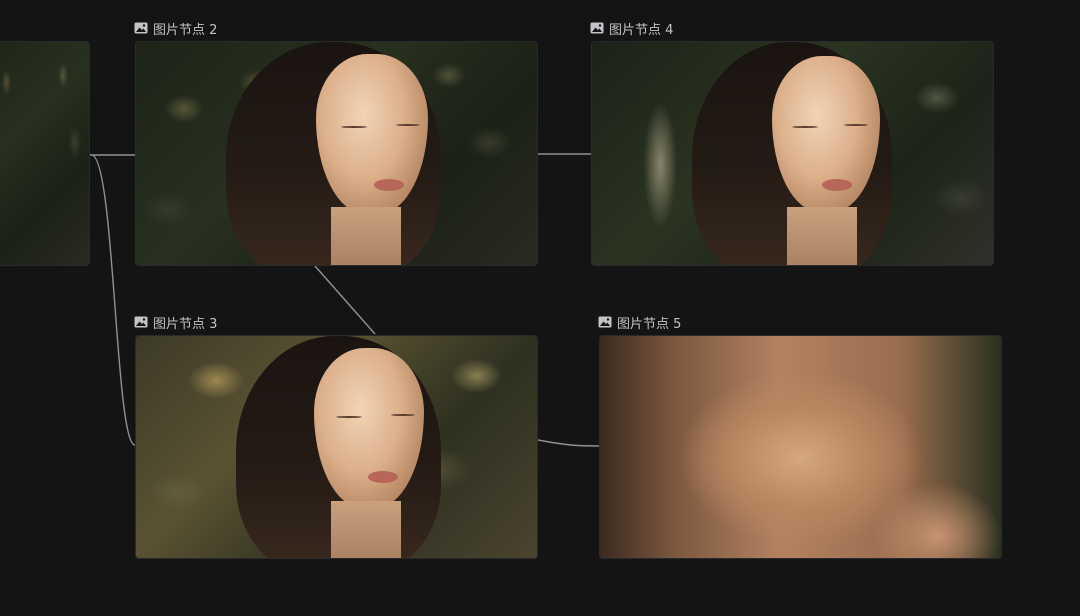 This screenshot has width=1080, height=616. What do you see at coordinates (837, 185) in the screenshot?
I see `node-4-lips` at bounding box center [837, 185].